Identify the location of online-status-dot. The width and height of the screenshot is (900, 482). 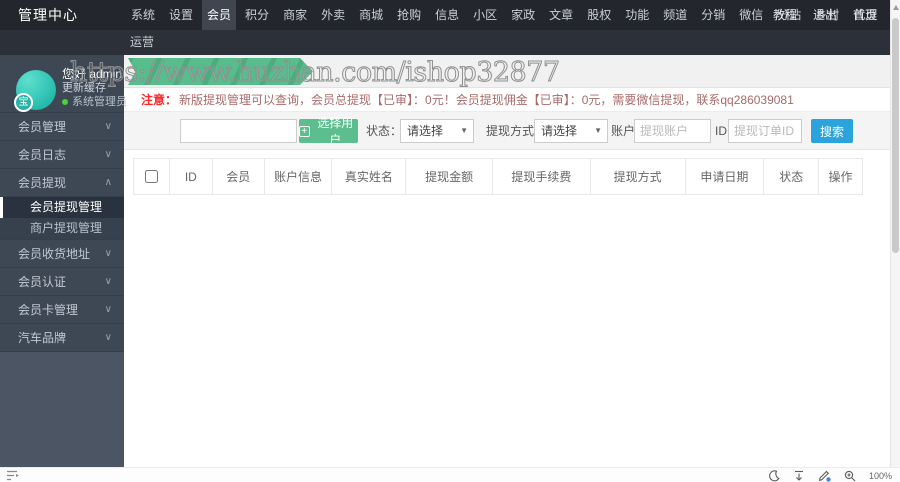
(65, 102).